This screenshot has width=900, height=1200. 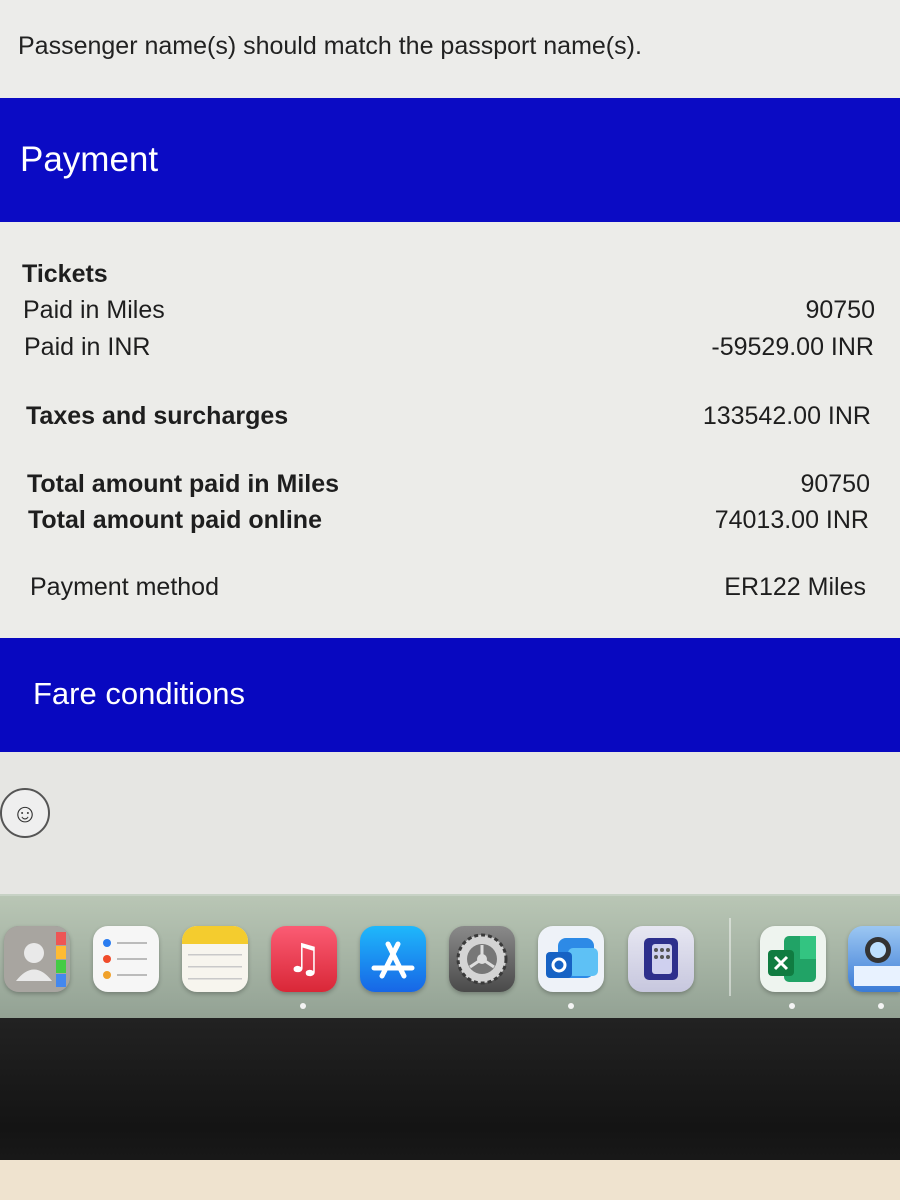 What do you see at coordinates (482, 959) in the screenshot?
I see `system-settings-icon` at bounding box center [482, 959].